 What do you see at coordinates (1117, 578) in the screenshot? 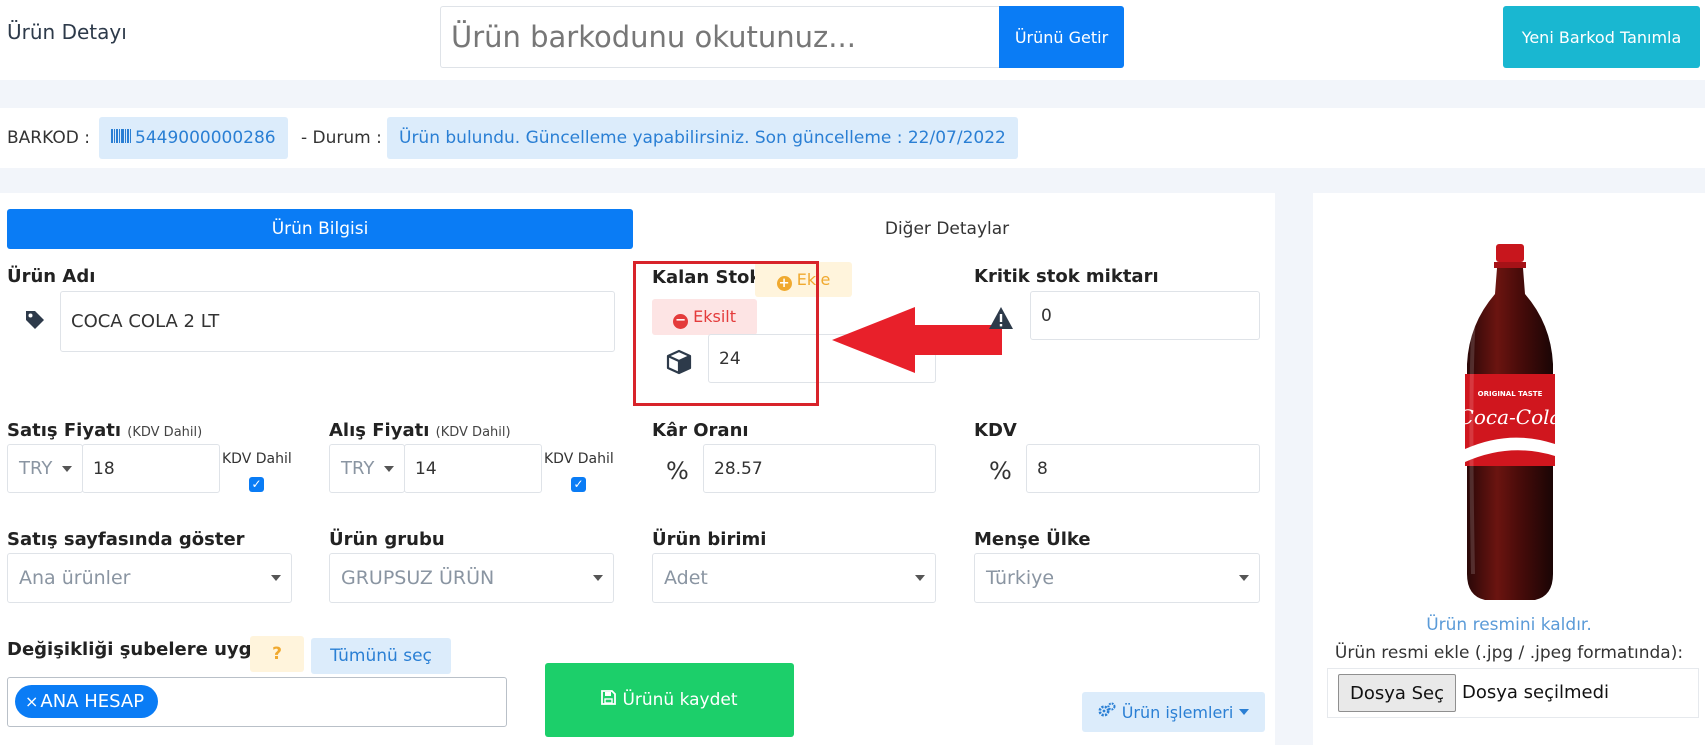
I see `origin-country-select: Türkiye` at bounding box center [1117, 578].